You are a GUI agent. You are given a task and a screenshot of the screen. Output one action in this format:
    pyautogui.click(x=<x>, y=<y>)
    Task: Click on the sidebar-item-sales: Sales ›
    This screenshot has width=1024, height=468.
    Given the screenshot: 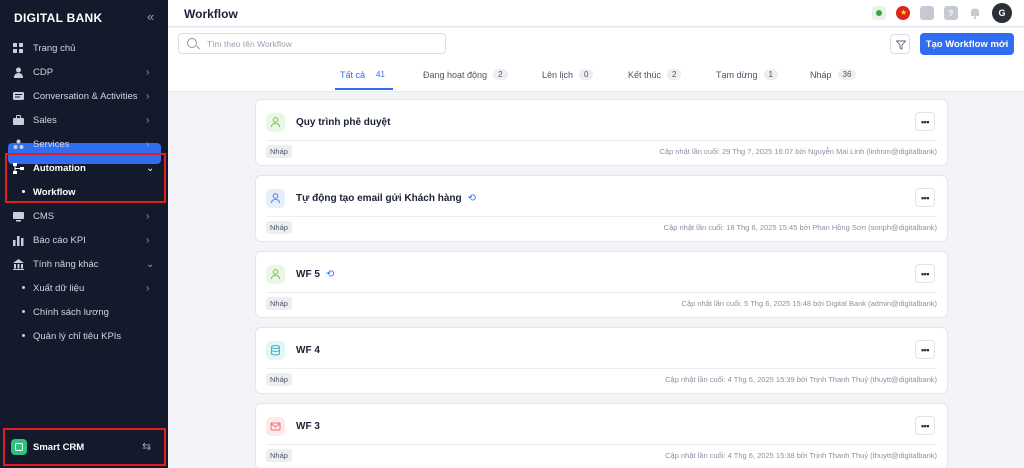 What is the action you would take?
    pyautogui.click(x=84, y=120)
    